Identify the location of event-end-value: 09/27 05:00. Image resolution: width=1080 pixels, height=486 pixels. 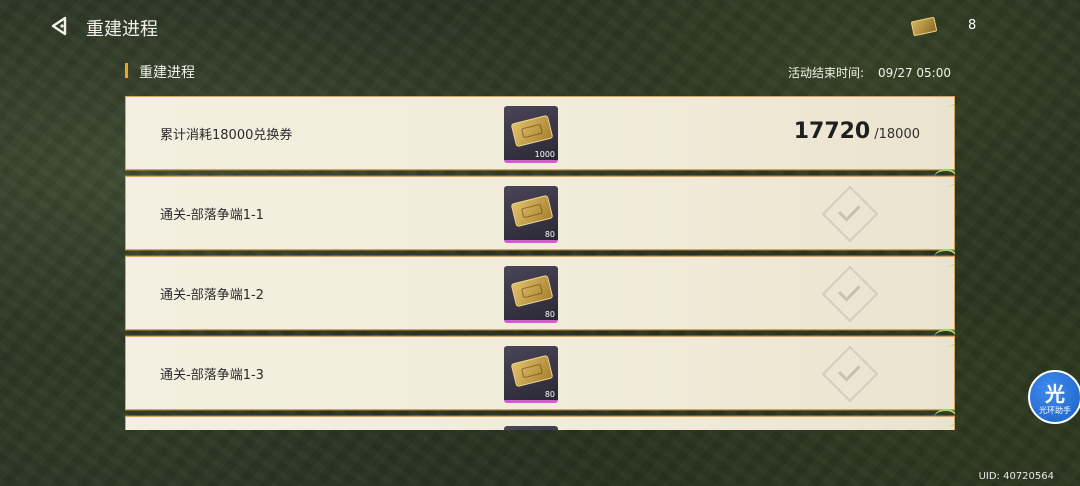
(914, 73).